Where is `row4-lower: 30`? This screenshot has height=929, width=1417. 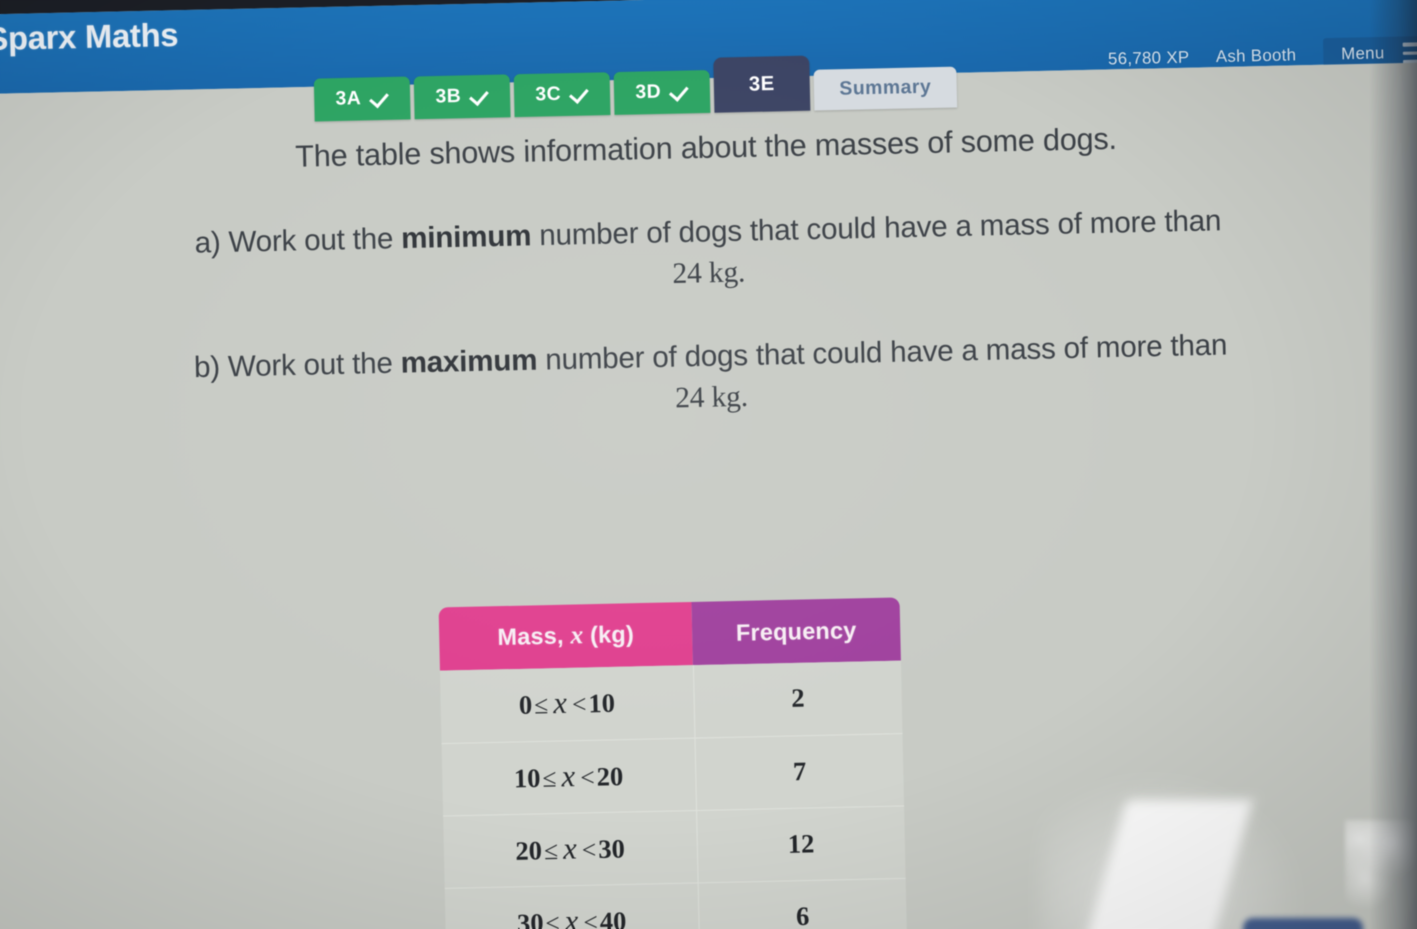
row4-lower: 30 is located at coordinates (530, 918).